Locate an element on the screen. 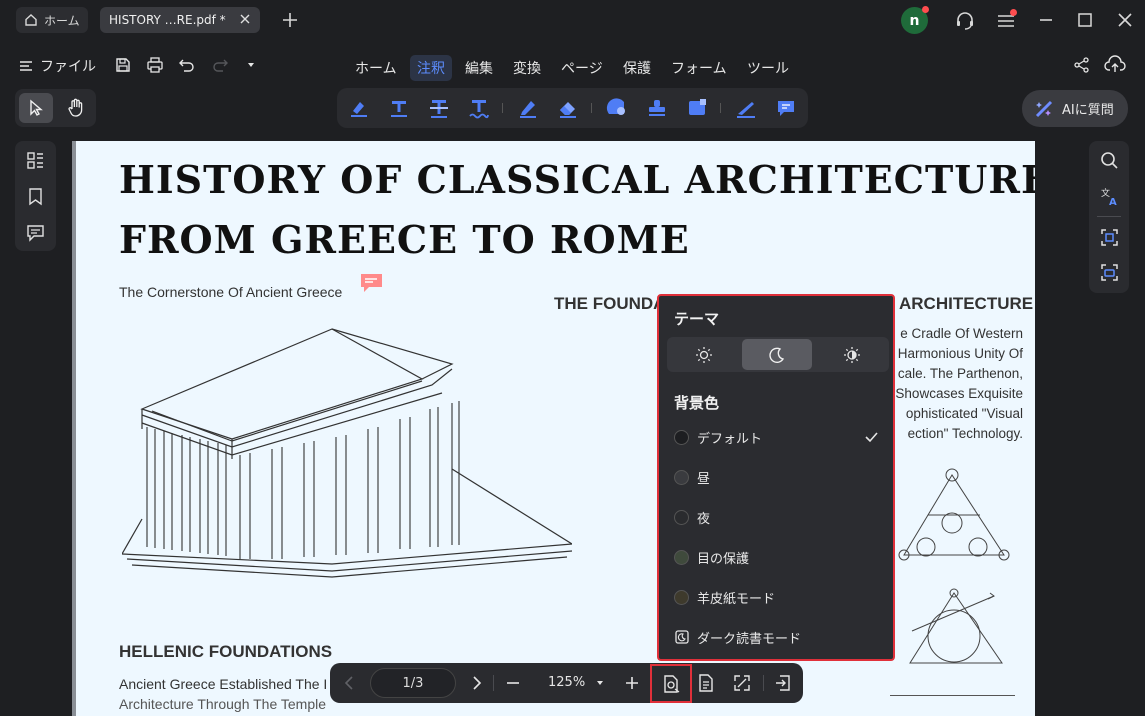 The height and width of the screenshot is (716, 1145). avatar-initial: n is located at coordinates (914, 20).